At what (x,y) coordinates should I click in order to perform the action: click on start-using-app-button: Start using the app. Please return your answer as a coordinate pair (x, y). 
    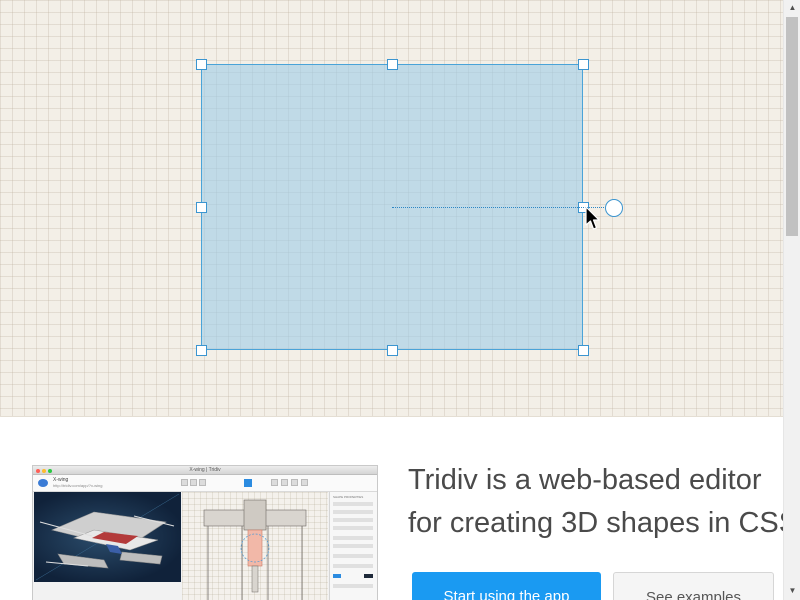
    Looking at the image, I should click on (506, 586).